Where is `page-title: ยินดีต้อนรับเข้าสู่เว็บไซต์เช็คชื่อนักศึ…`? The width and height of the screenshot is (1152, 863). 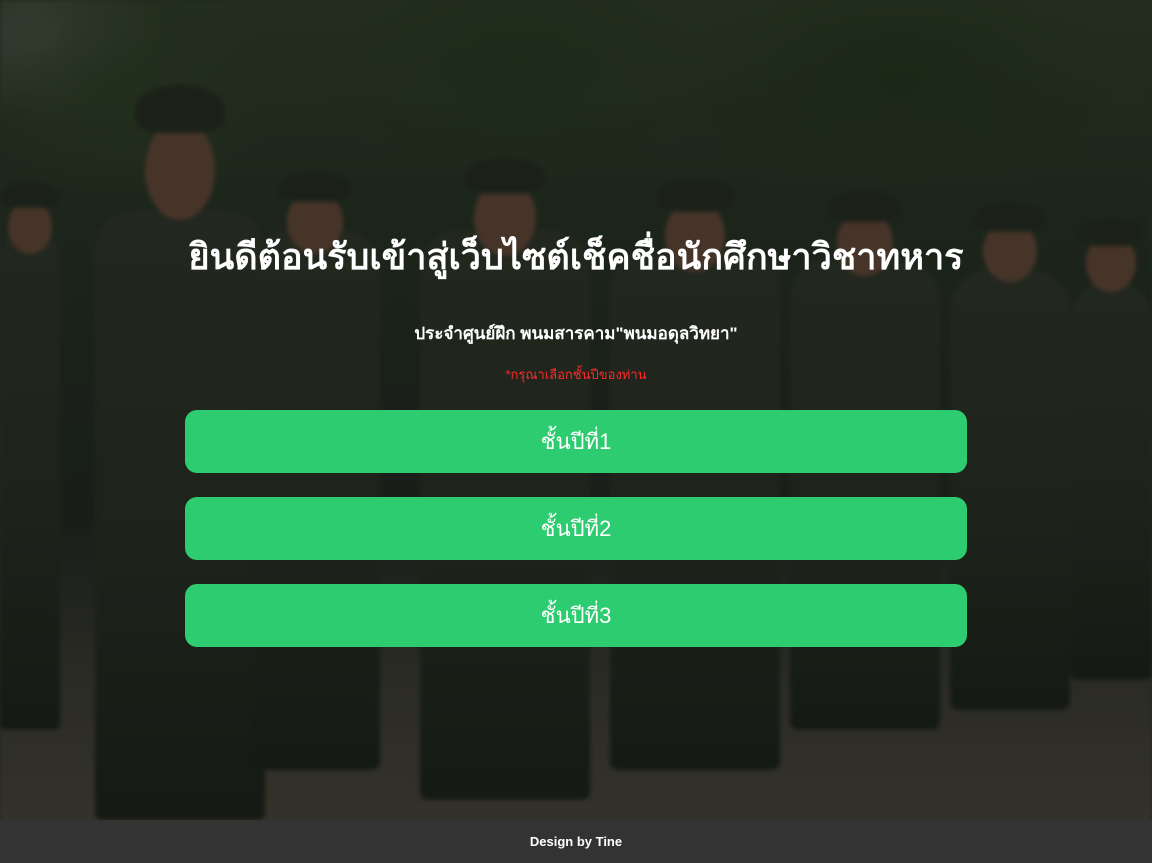
page-title: ยินดีต้อนรับเข้าสู่เว็บไซต์เช็คชื่อนักศึ… is located at coordinates (576, 256).